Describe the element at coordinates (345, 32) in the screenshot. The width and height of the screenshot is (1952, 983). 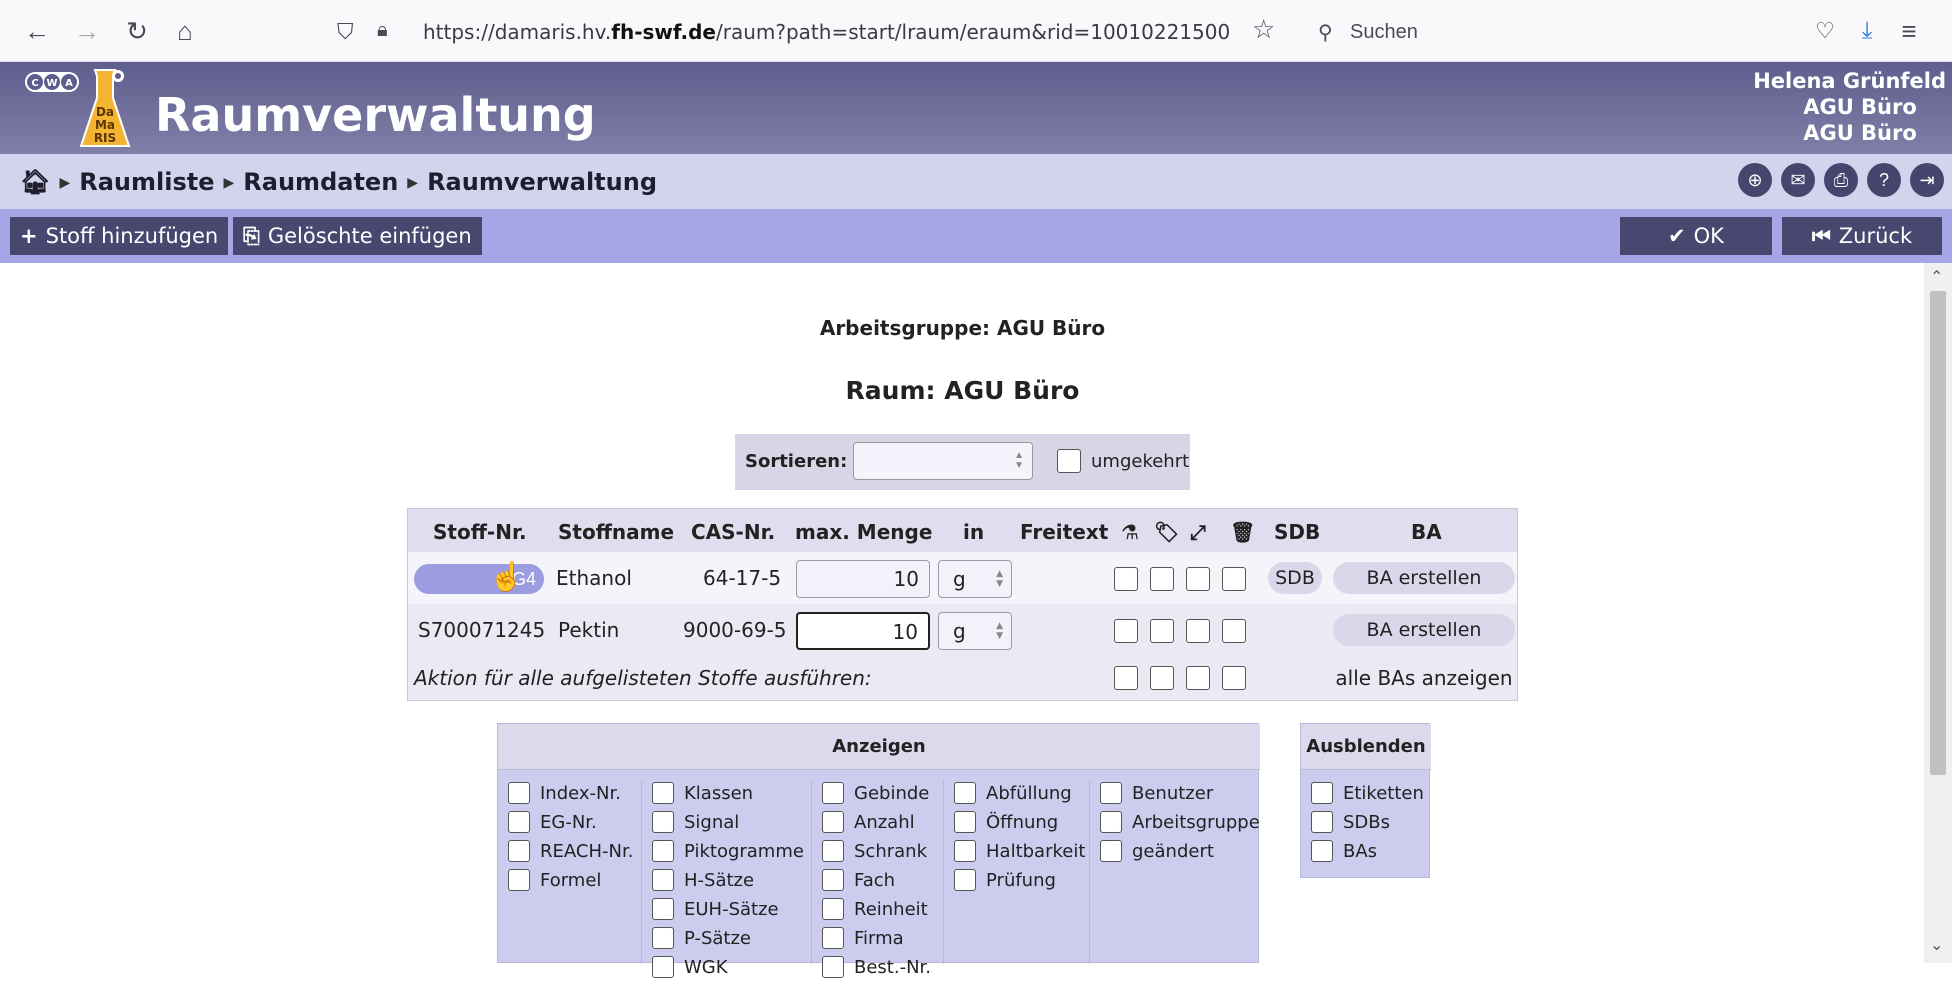
I see `shield-icon: ⛉` at that location.